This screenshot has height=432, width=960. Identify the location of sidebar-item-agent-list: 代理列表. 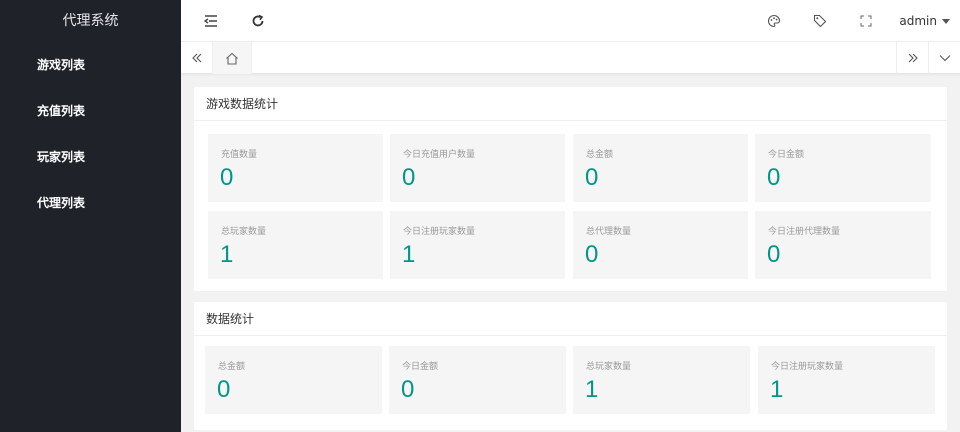
(90, 203).